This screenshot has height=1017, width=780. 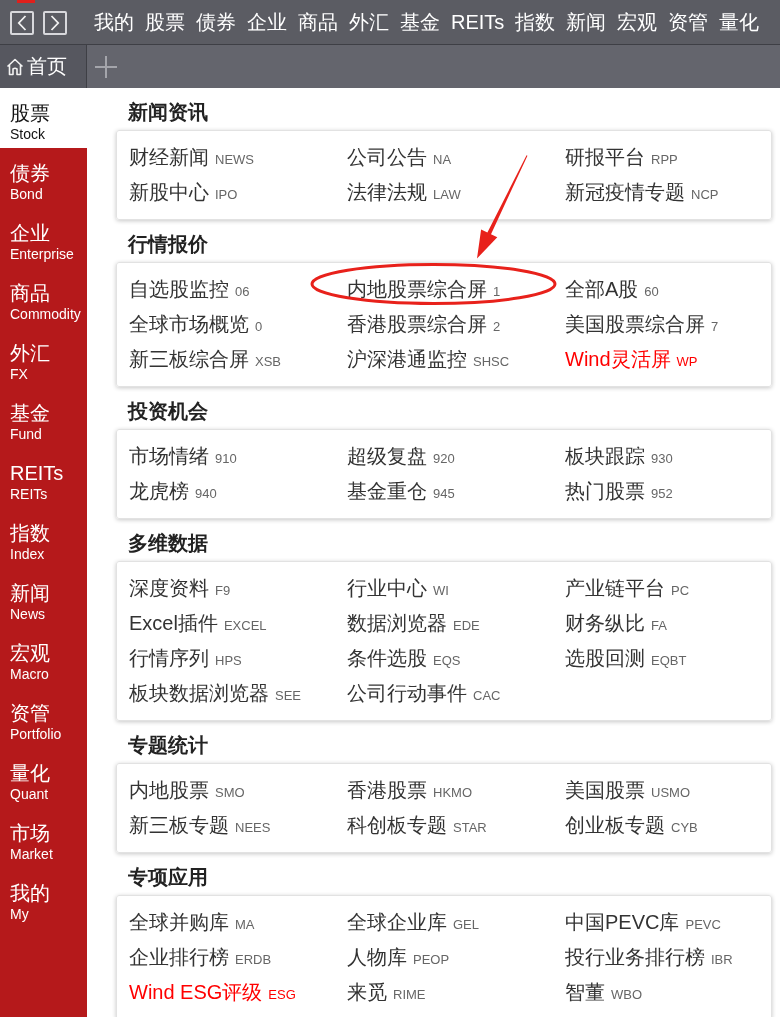 I want to click on shortcut-code: NEWS, so click(x=234, y=160).